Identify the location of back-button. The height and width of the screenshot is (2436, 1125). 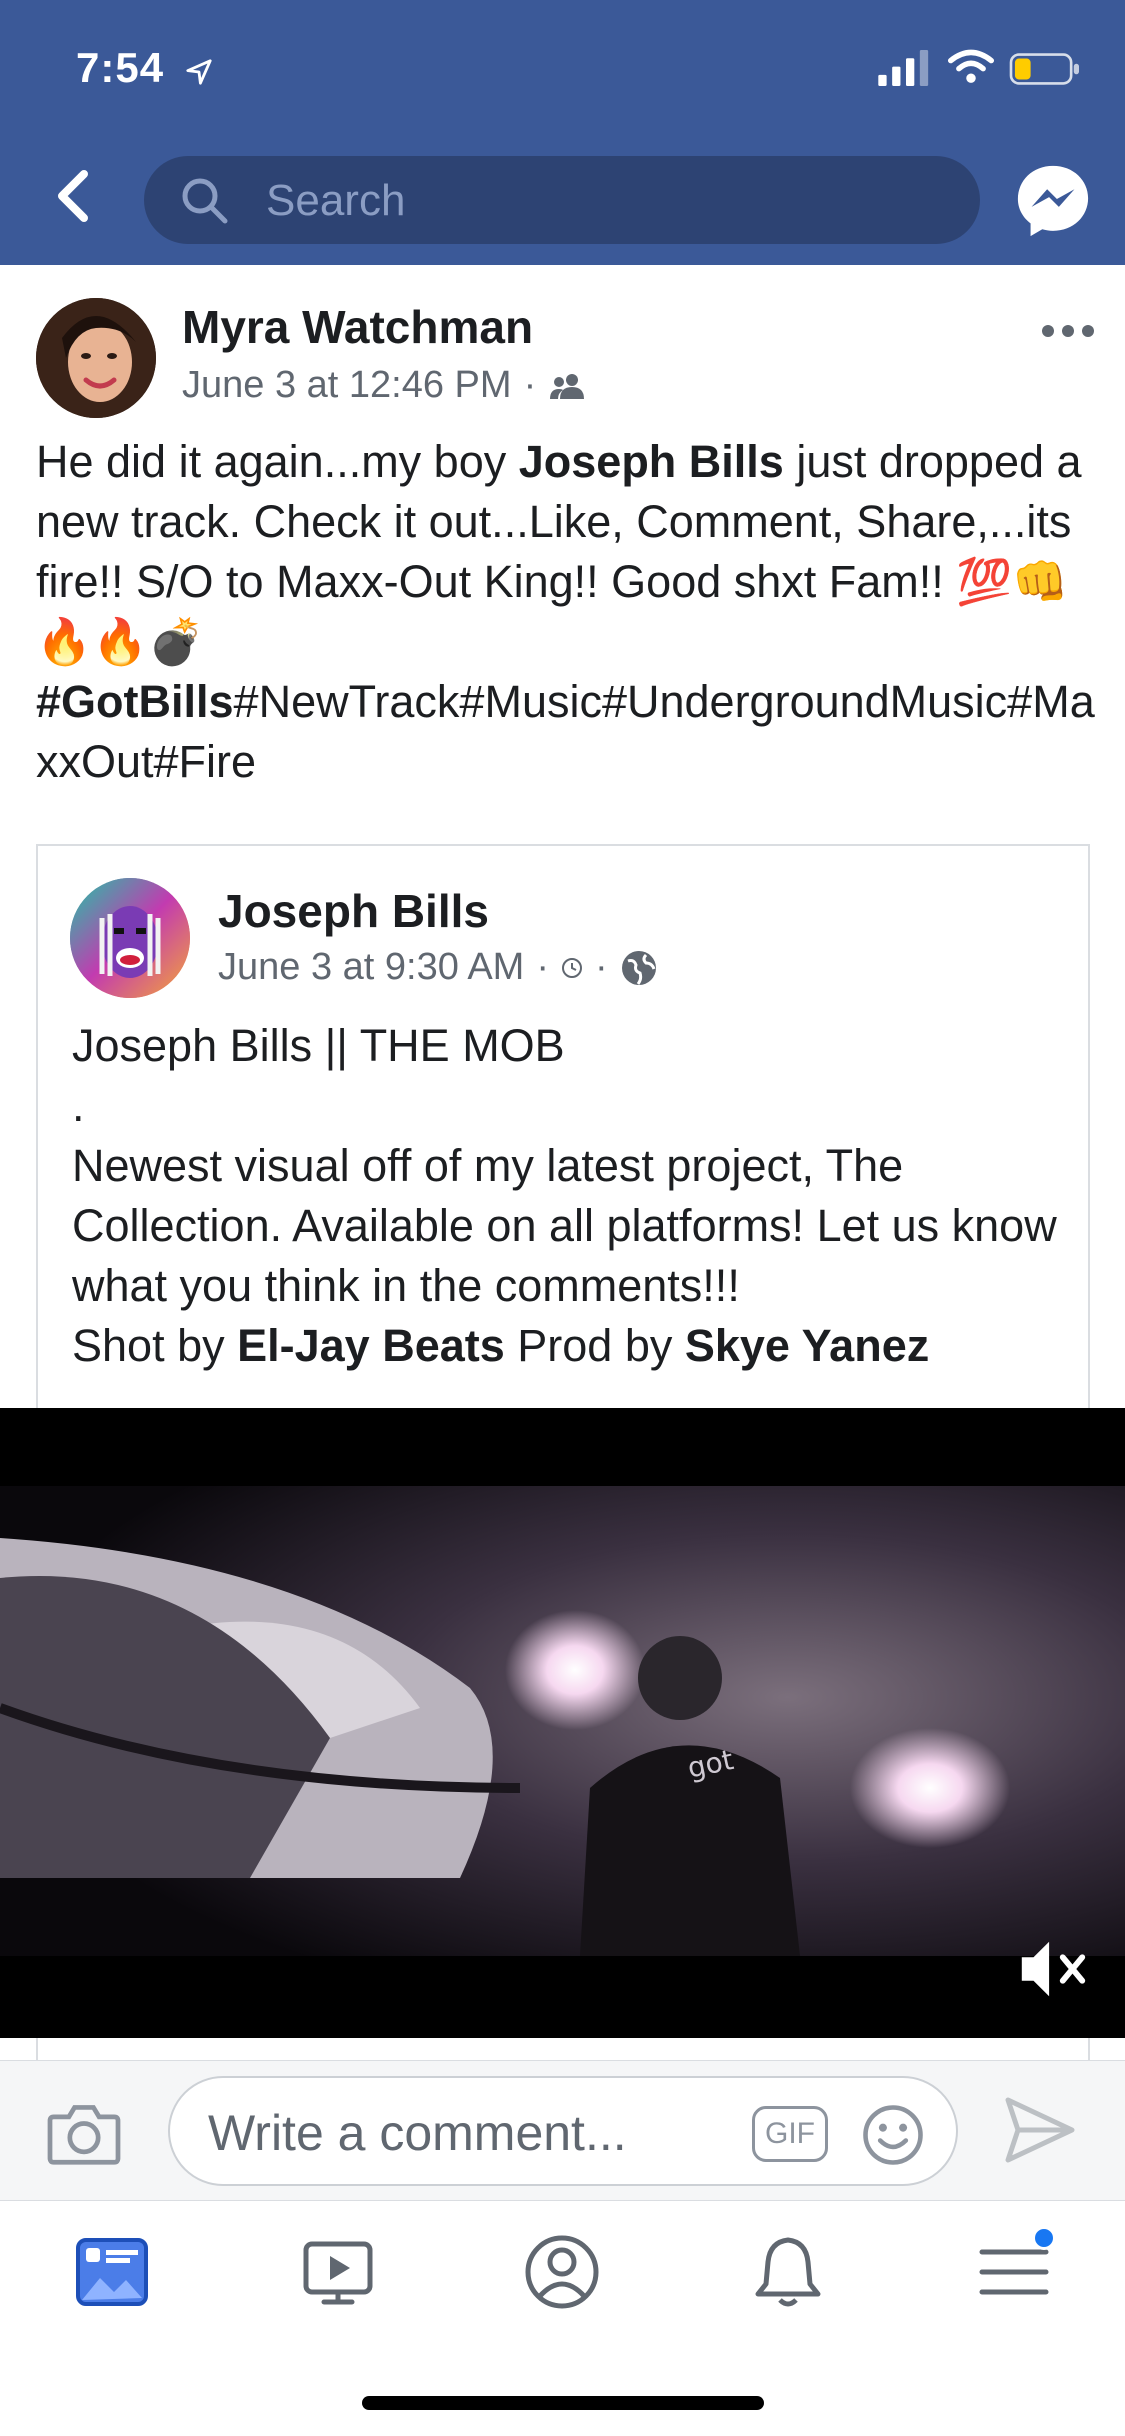
(72, 196).